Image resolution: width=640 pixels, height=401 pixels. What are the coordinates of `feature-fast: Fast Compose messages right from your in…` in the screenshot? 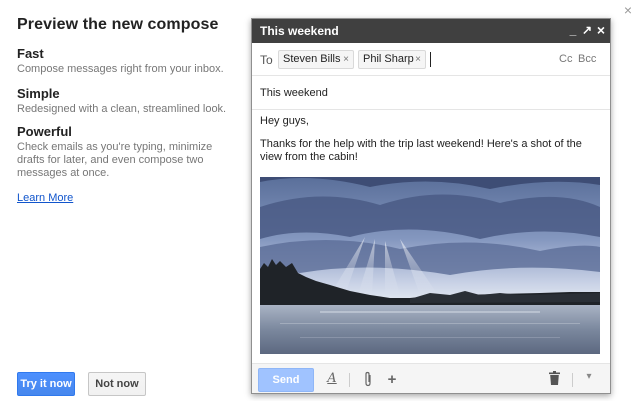 It's located at (128, 61).